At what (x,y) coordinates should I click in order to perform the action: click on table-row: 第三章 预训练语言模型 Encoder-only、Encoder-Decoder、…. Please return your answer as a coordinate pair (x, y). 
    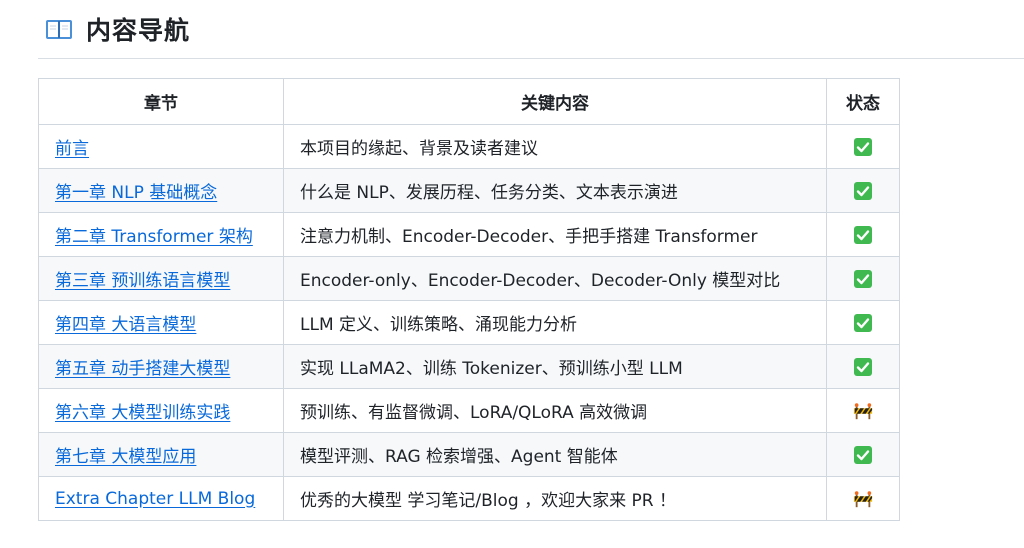
    Looking at the image, I should click on (469, 278).